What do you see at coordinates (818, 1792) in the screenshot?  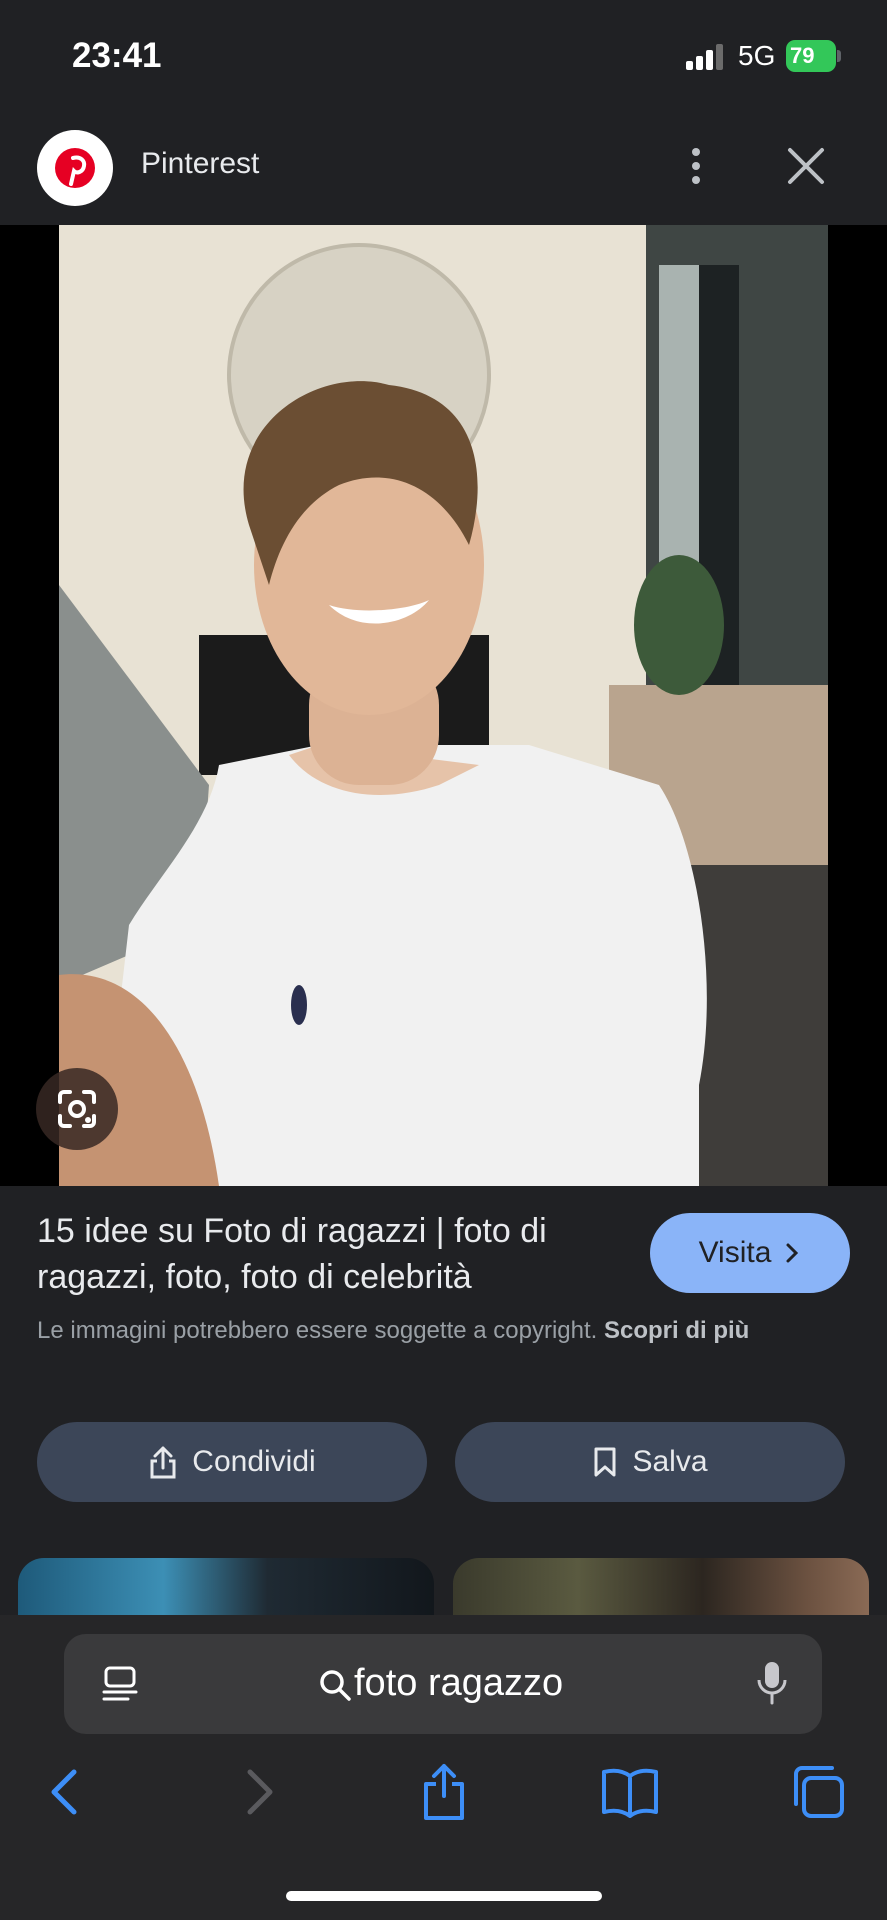 I see `tabs-icon` at bounding box center [818, 1792].